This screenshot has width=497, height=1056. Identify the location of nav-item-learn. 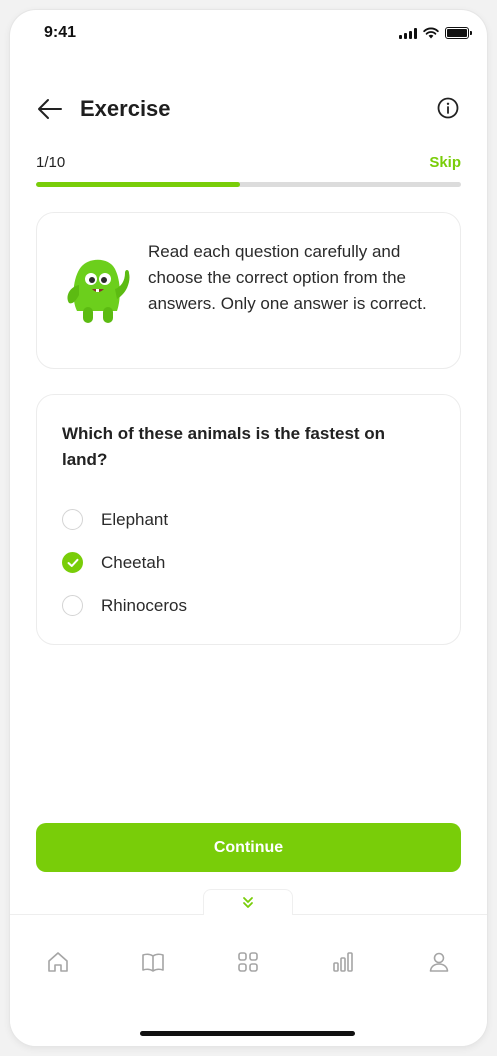
(153, 962).